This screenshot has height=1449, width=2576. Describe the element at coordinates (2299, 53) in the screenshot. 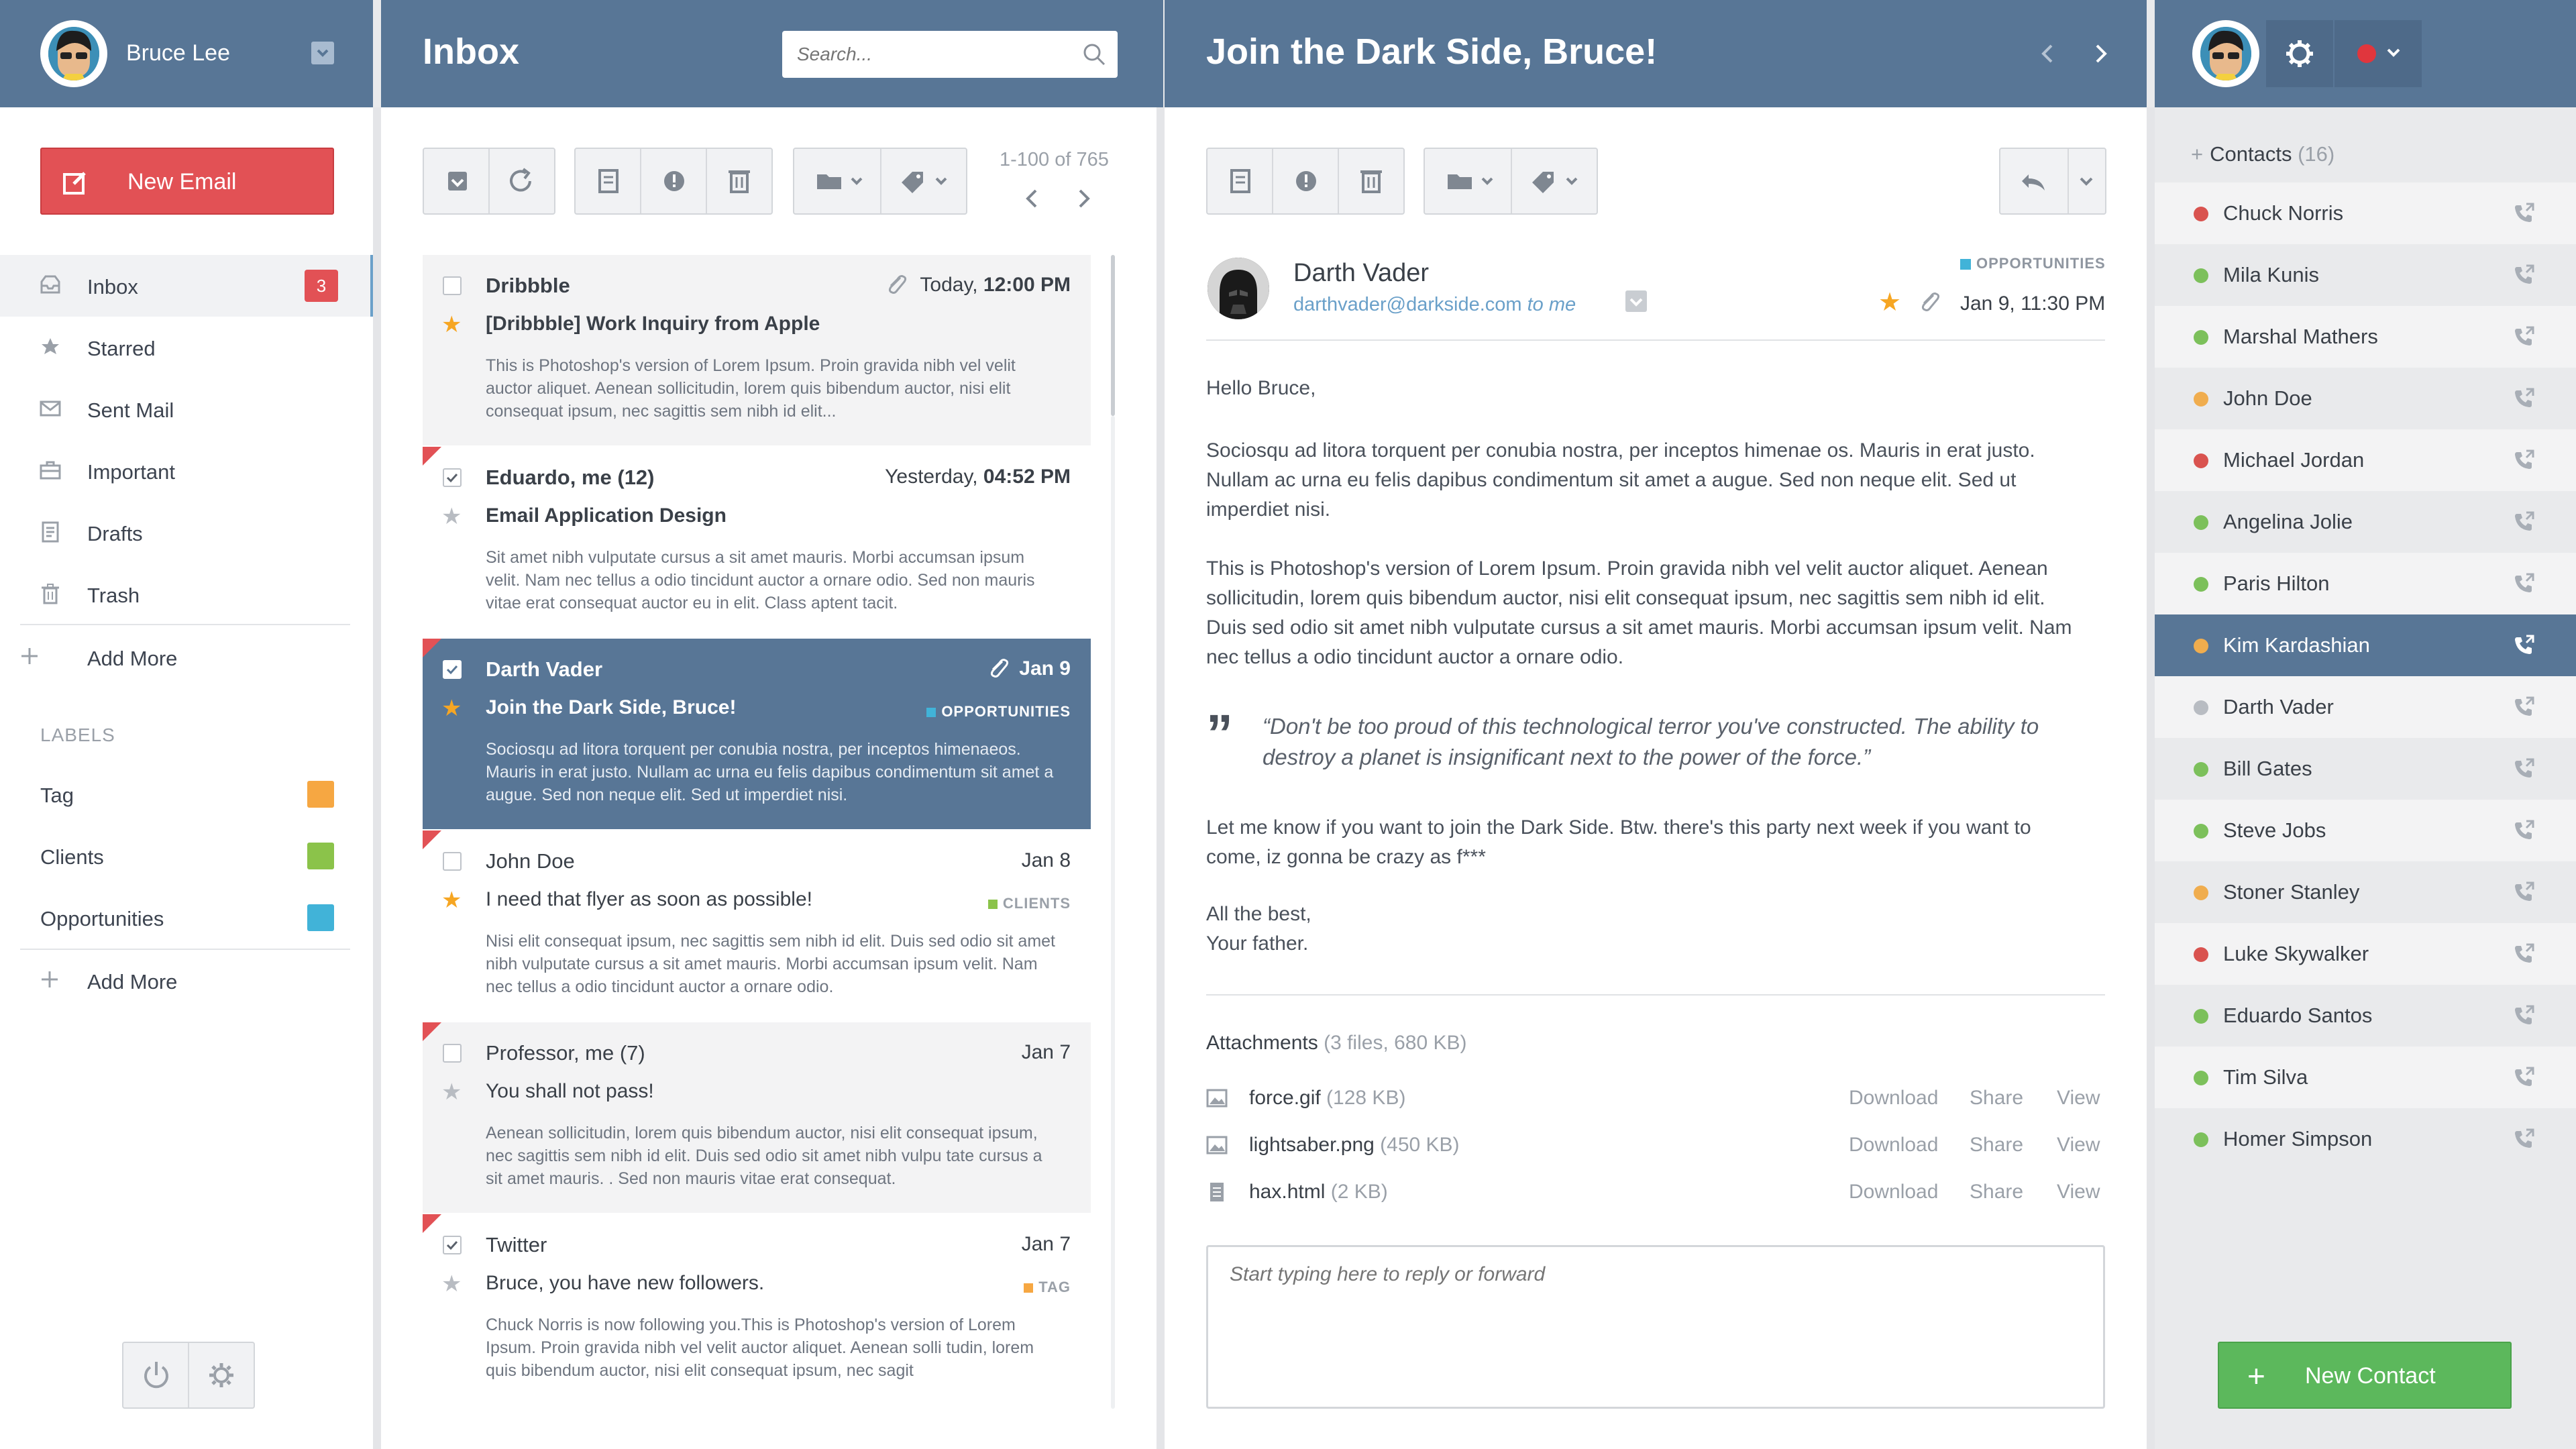

I see `settings-button` at that location.